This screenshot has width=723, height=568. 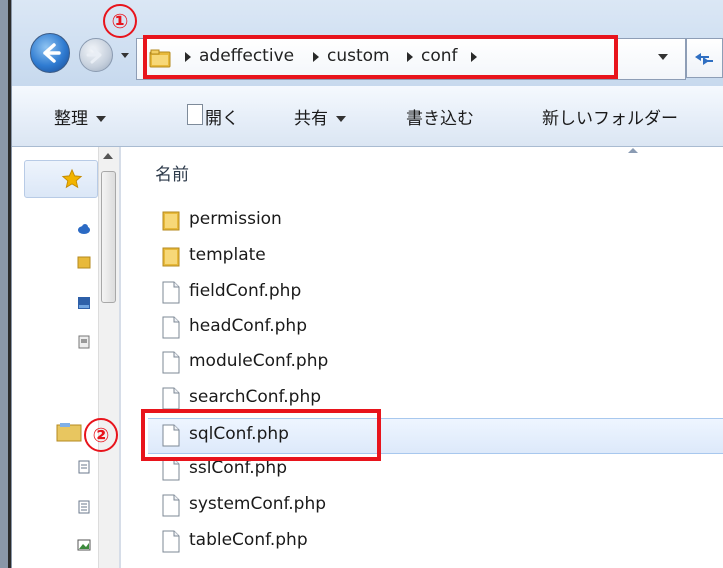 I want to click on list-item: tableConf.php, so click(x=437, y=542).